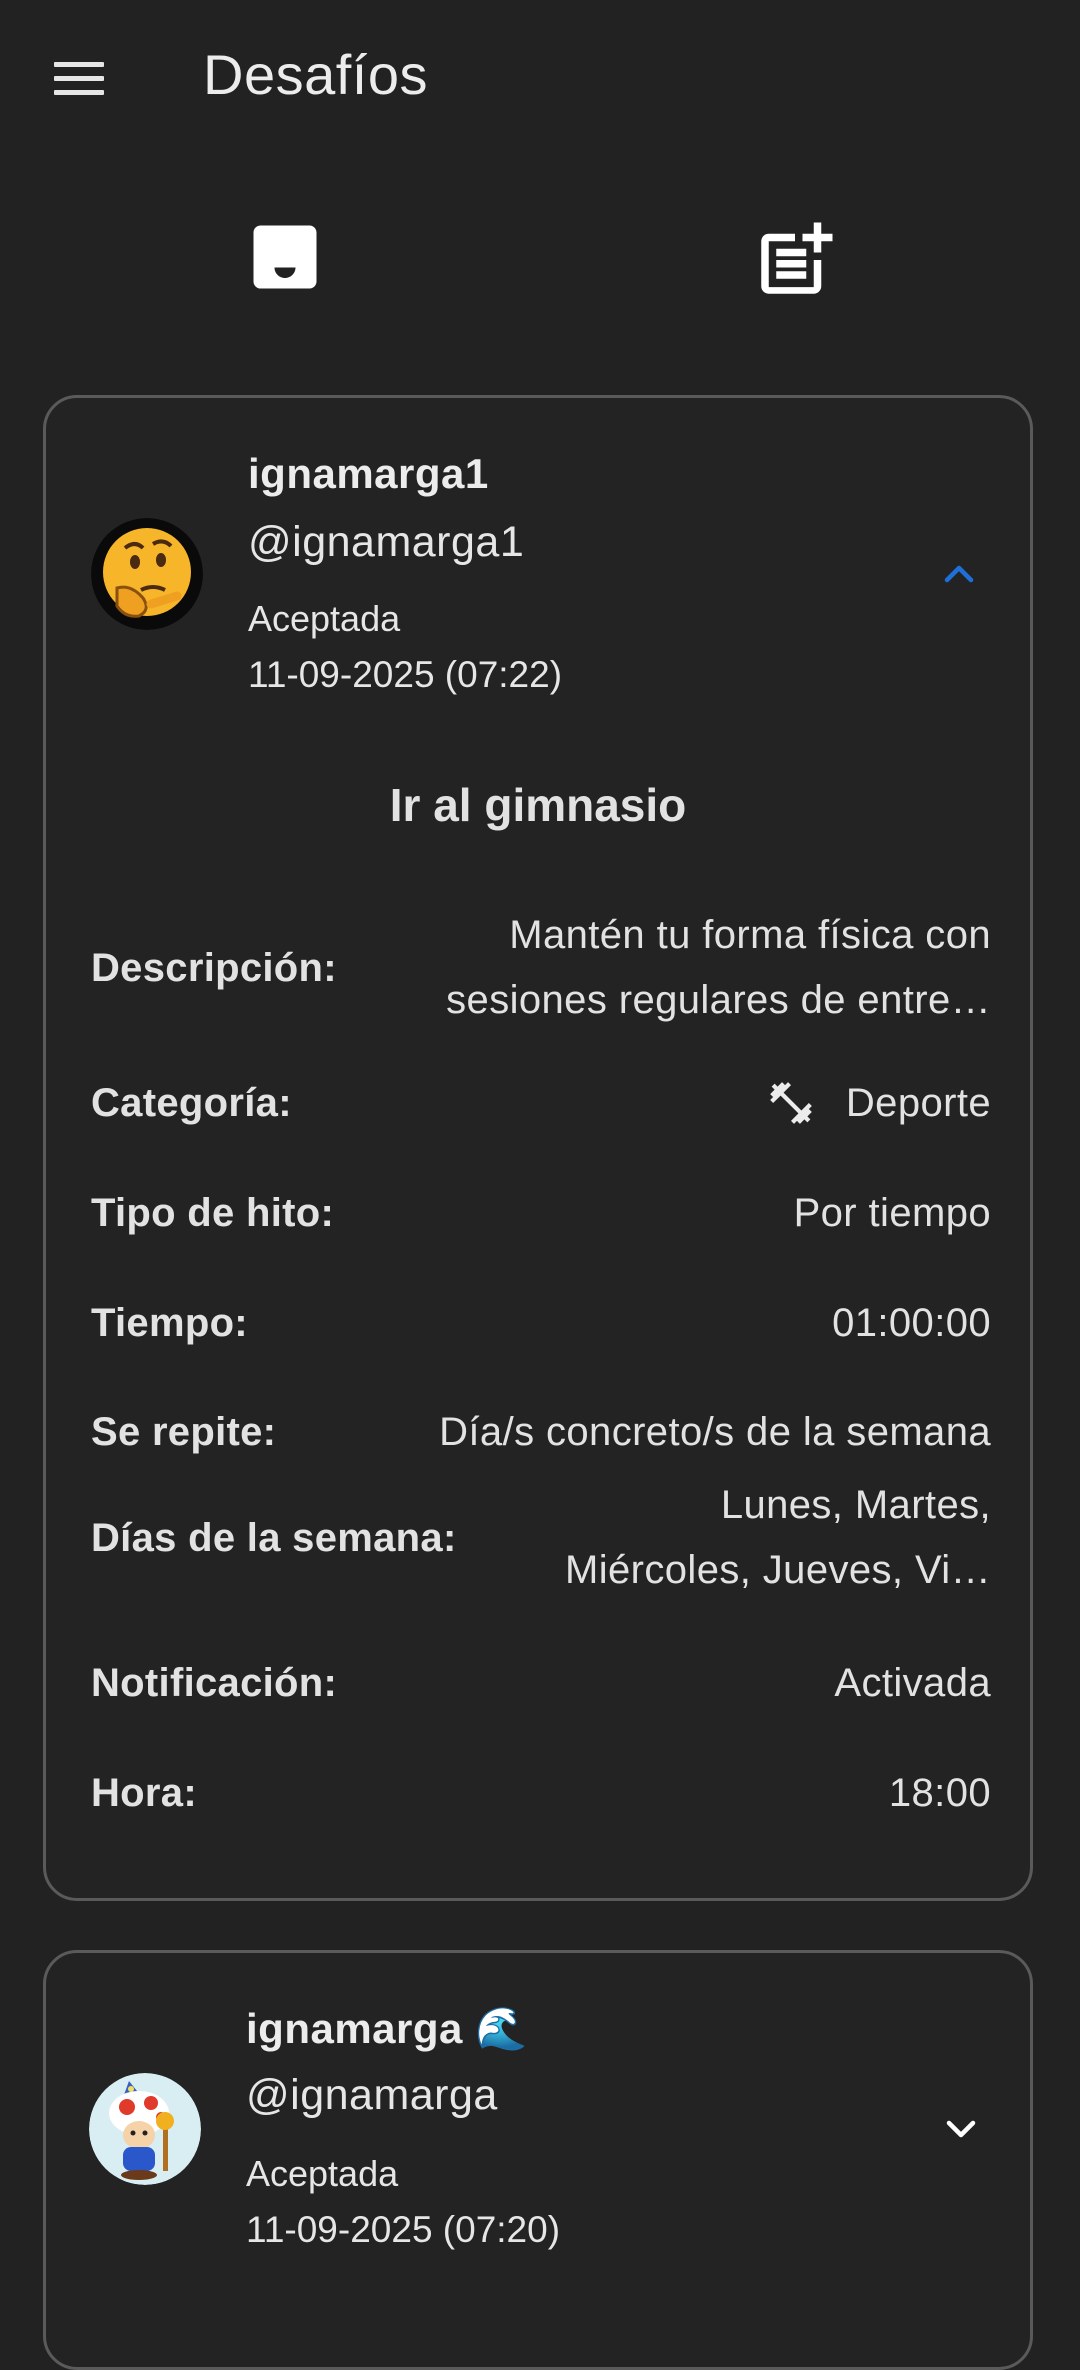 The height and width of the screenshot is (2370, 1080). What do you see at coordinates (213, 1212) in the screenshot?
I see `detail-label: Tipo de hito:` at bounding box center [213, 1212].